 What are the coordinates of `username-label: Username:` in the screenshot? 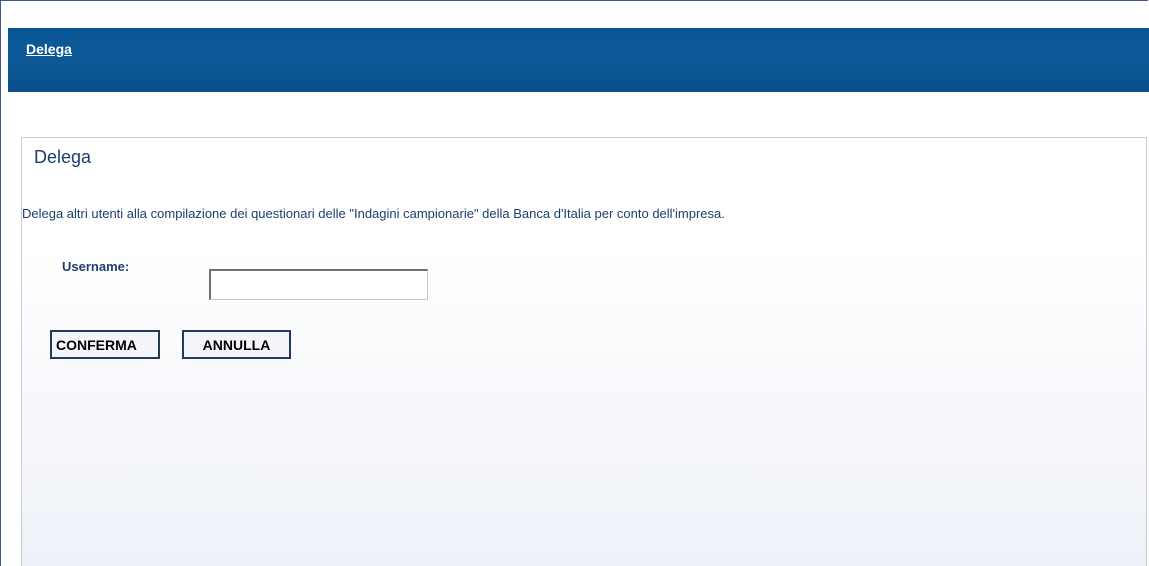 It's located at (96, 266).